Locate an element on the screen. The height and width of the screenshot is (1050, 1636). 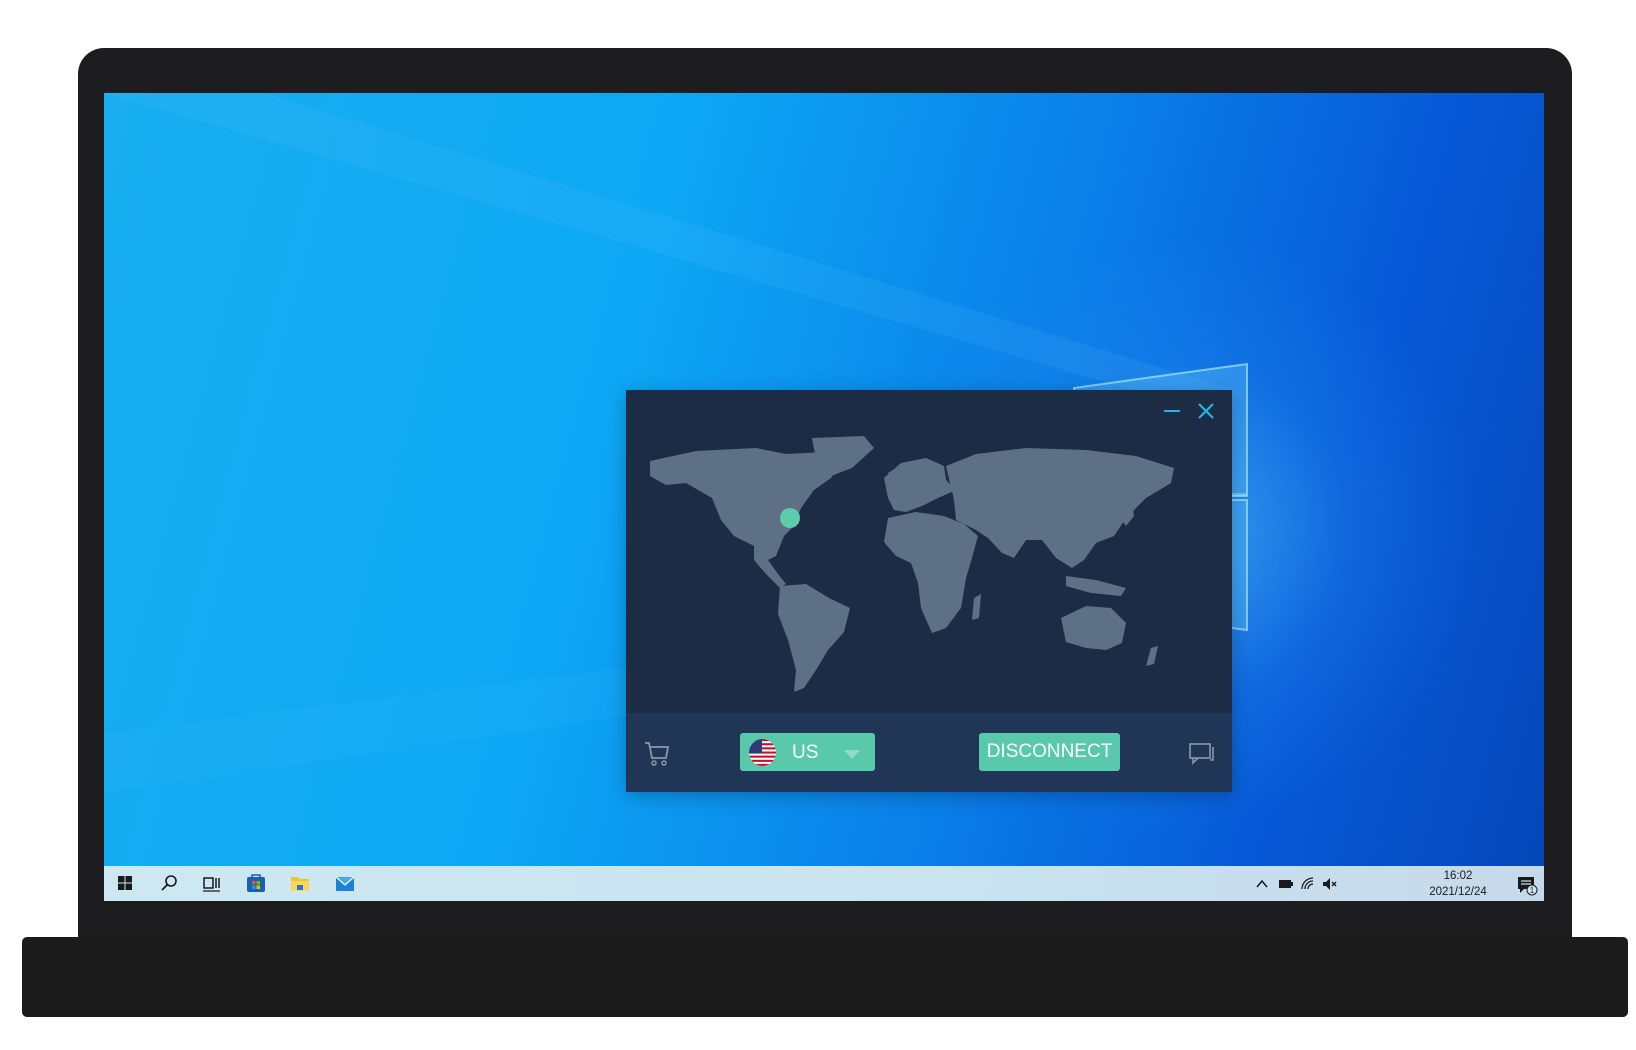
notification-center-icon: 1 is located at coordinates (1527, 885).